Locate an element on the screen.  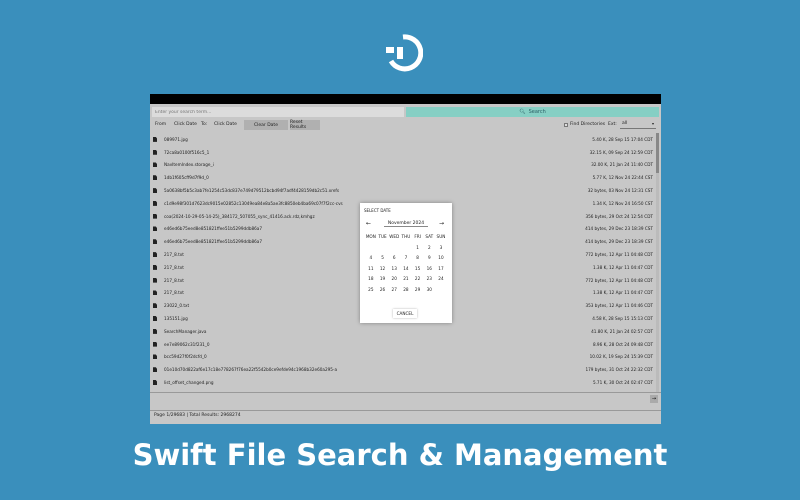
calendar-day: 10 is located at coordinates (441, 257).